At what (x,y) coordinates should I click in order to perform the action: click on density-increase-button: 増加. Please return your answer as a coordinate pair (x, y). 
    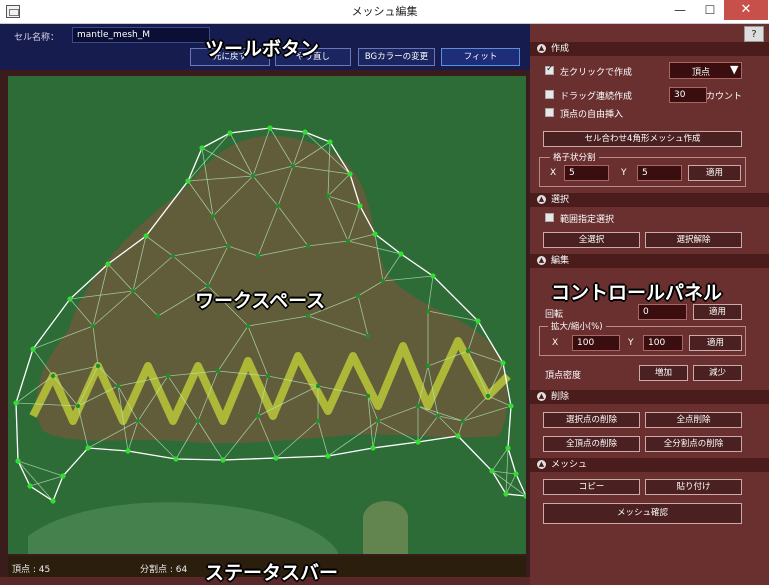
    Looking at the image, I should click on (663, 373).